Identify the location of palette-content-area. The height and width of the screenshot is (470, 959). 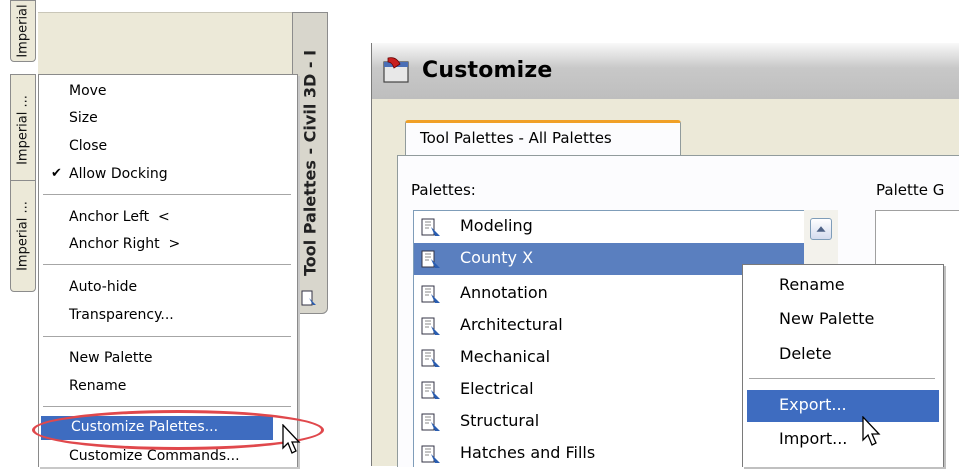
(166, 43).